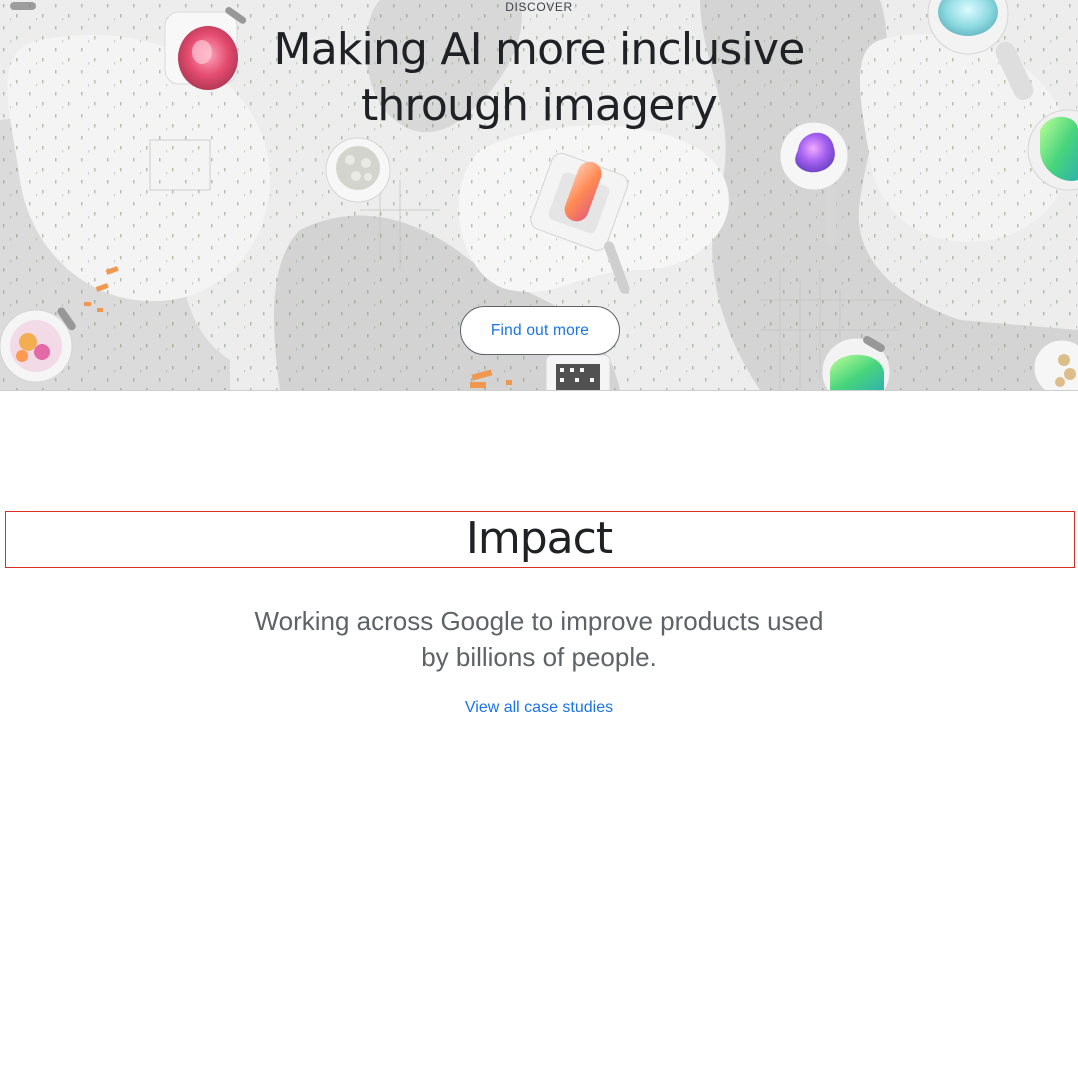  I want to click on hero-title: Making AI more inclusive through imagery, so click(539, 77).